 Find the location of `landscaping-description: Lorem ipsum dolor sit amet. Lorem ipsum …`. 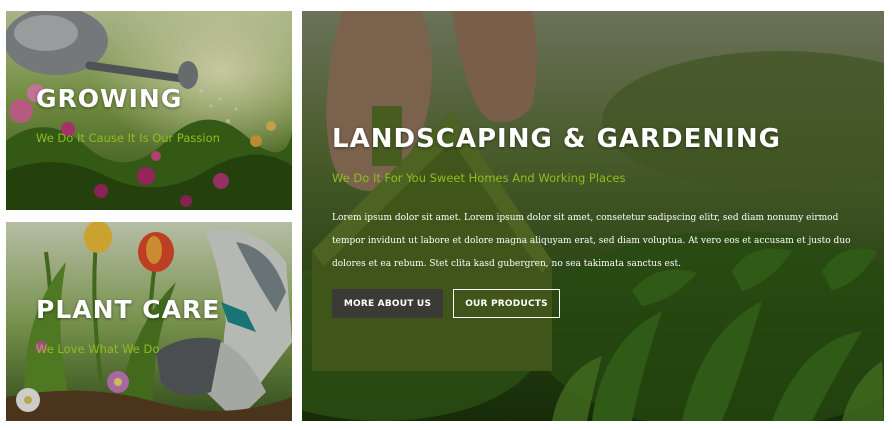

landscaping-description: Lorem ipsum dolor sit amet. Lorem ipsum … is located at coordinates (591, 241).